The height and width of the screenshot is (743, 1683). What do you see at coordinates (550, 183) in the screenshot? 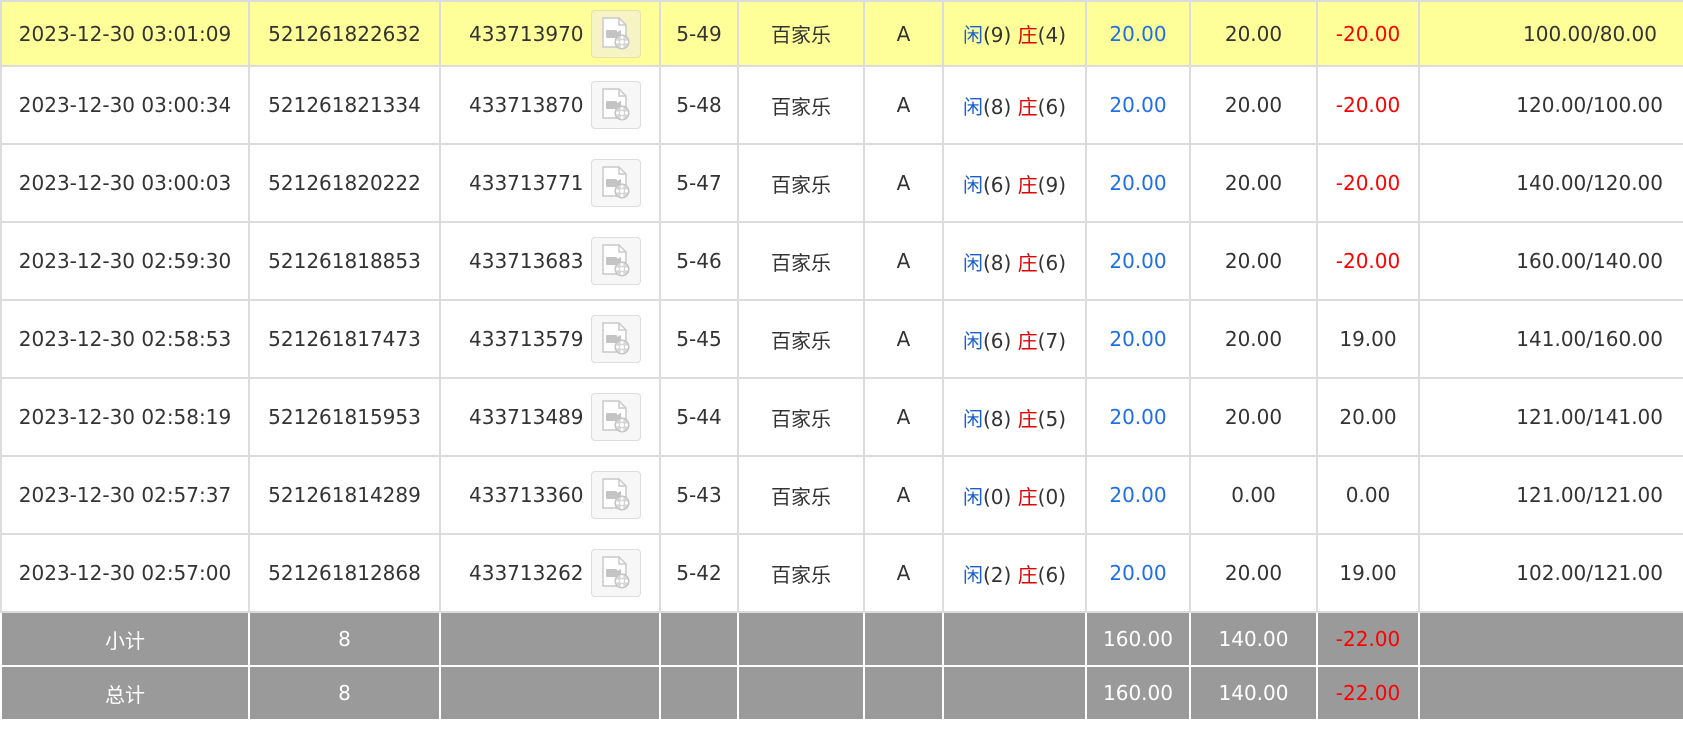
I see `round-cell: 433713771` at bounding box center [550, 183].